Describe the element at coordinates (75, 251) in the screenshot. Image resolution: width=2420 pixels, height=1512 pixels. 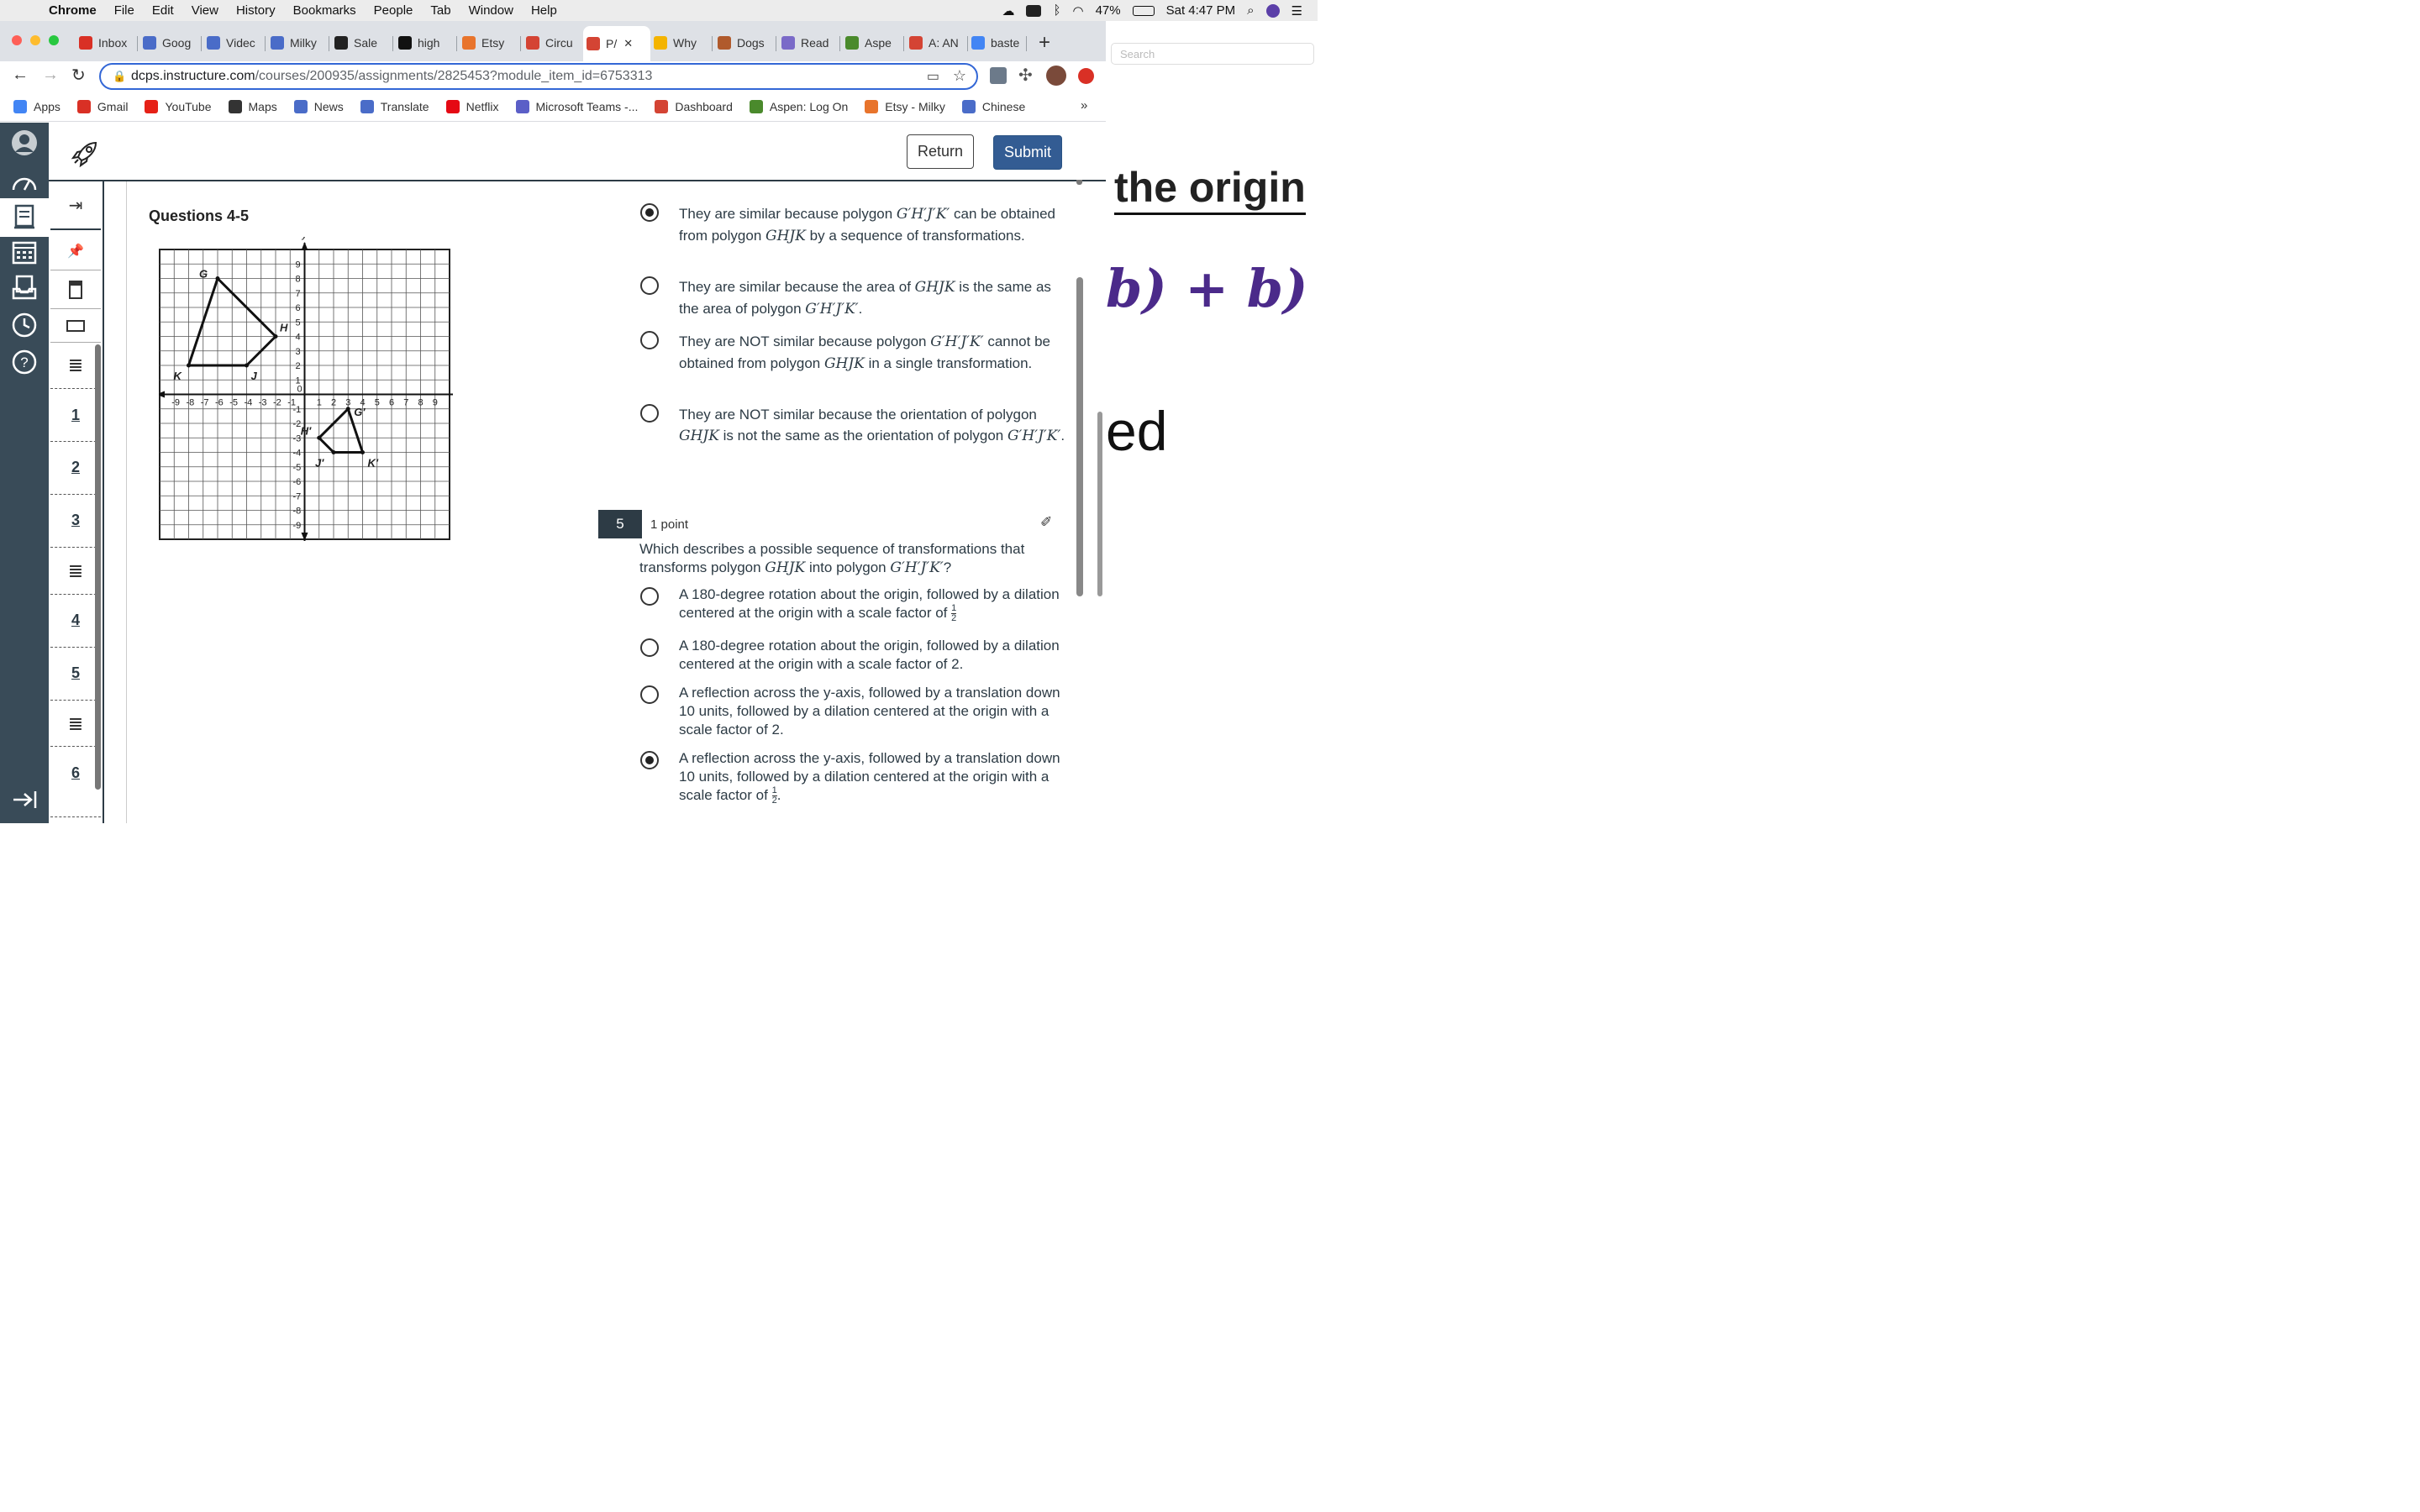
I see `pin-icon: 📌` at that location.